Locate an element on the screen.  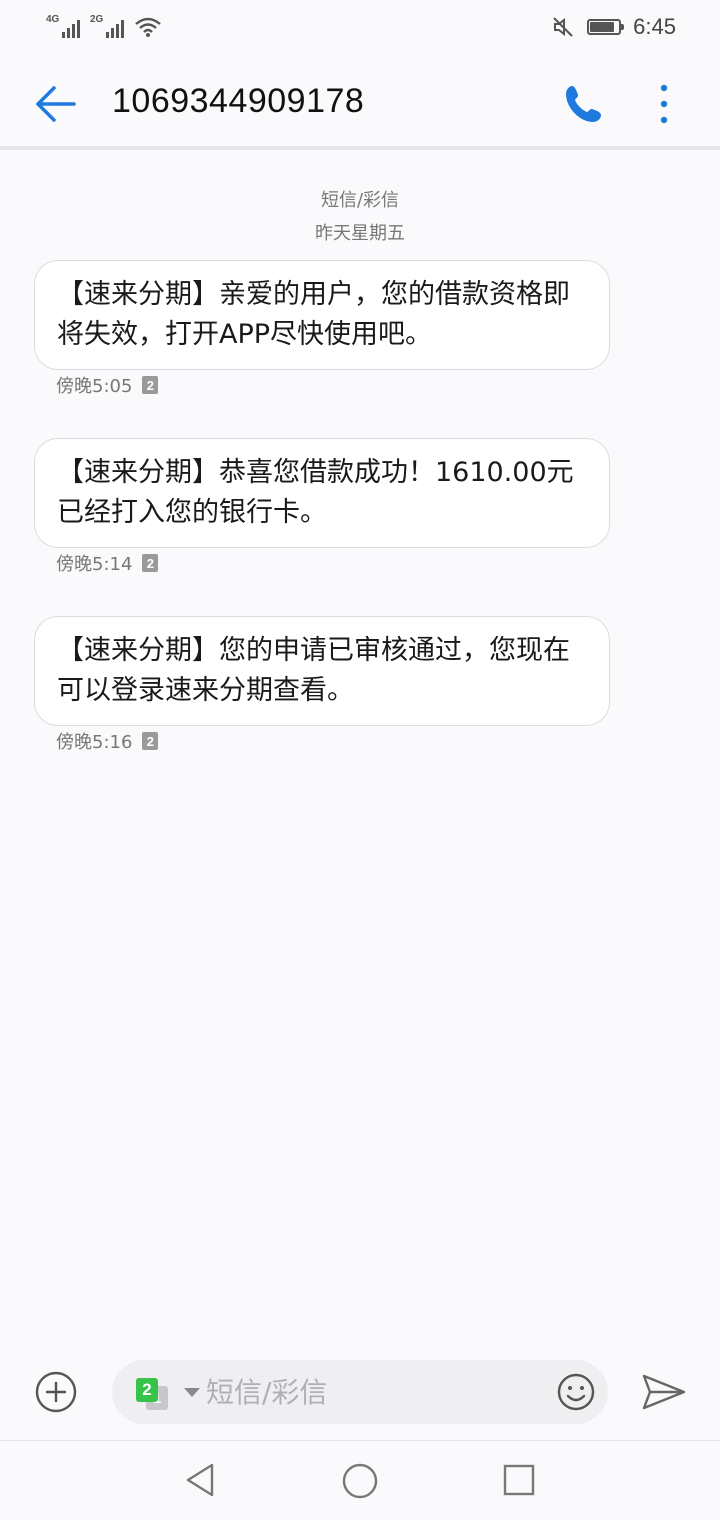
signal-indicators: 4G 2G is located at coordinates (104, 26).